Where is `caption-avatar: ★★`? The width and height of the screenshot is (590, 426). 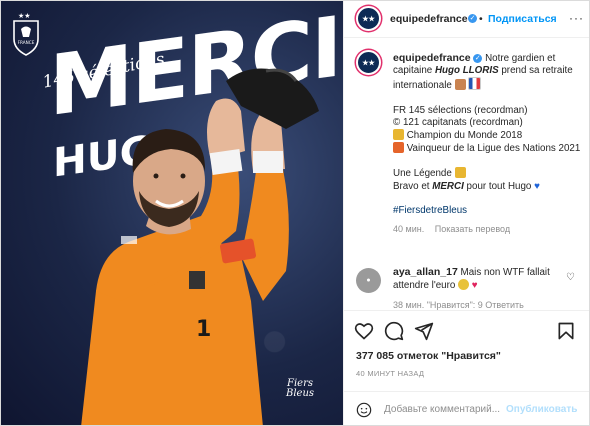
caption-avatar: ★★ is located at coordinates (368, 62).